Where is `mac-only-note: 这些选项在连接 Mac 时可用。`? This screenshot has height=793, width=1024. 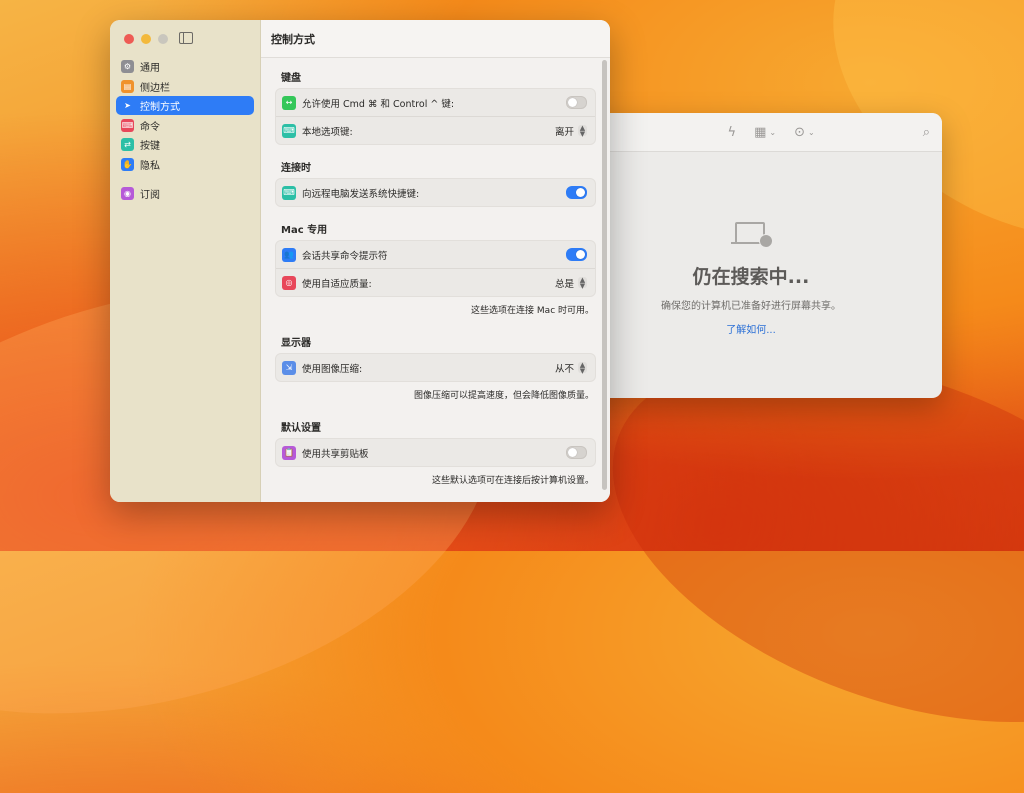
mac-only-note: 这些选项在连接 Mac 时可用。 is located at coordinates (532, 311).